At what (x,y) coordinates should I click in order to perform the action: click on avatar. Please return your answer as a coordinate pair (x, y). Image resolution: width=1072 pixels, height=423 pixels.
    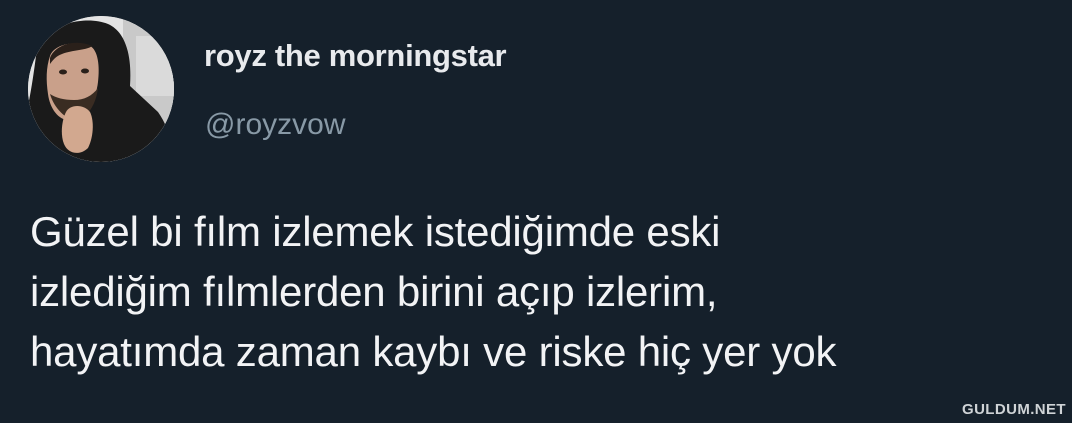
    Looking at the image, I should click on (101, 89).